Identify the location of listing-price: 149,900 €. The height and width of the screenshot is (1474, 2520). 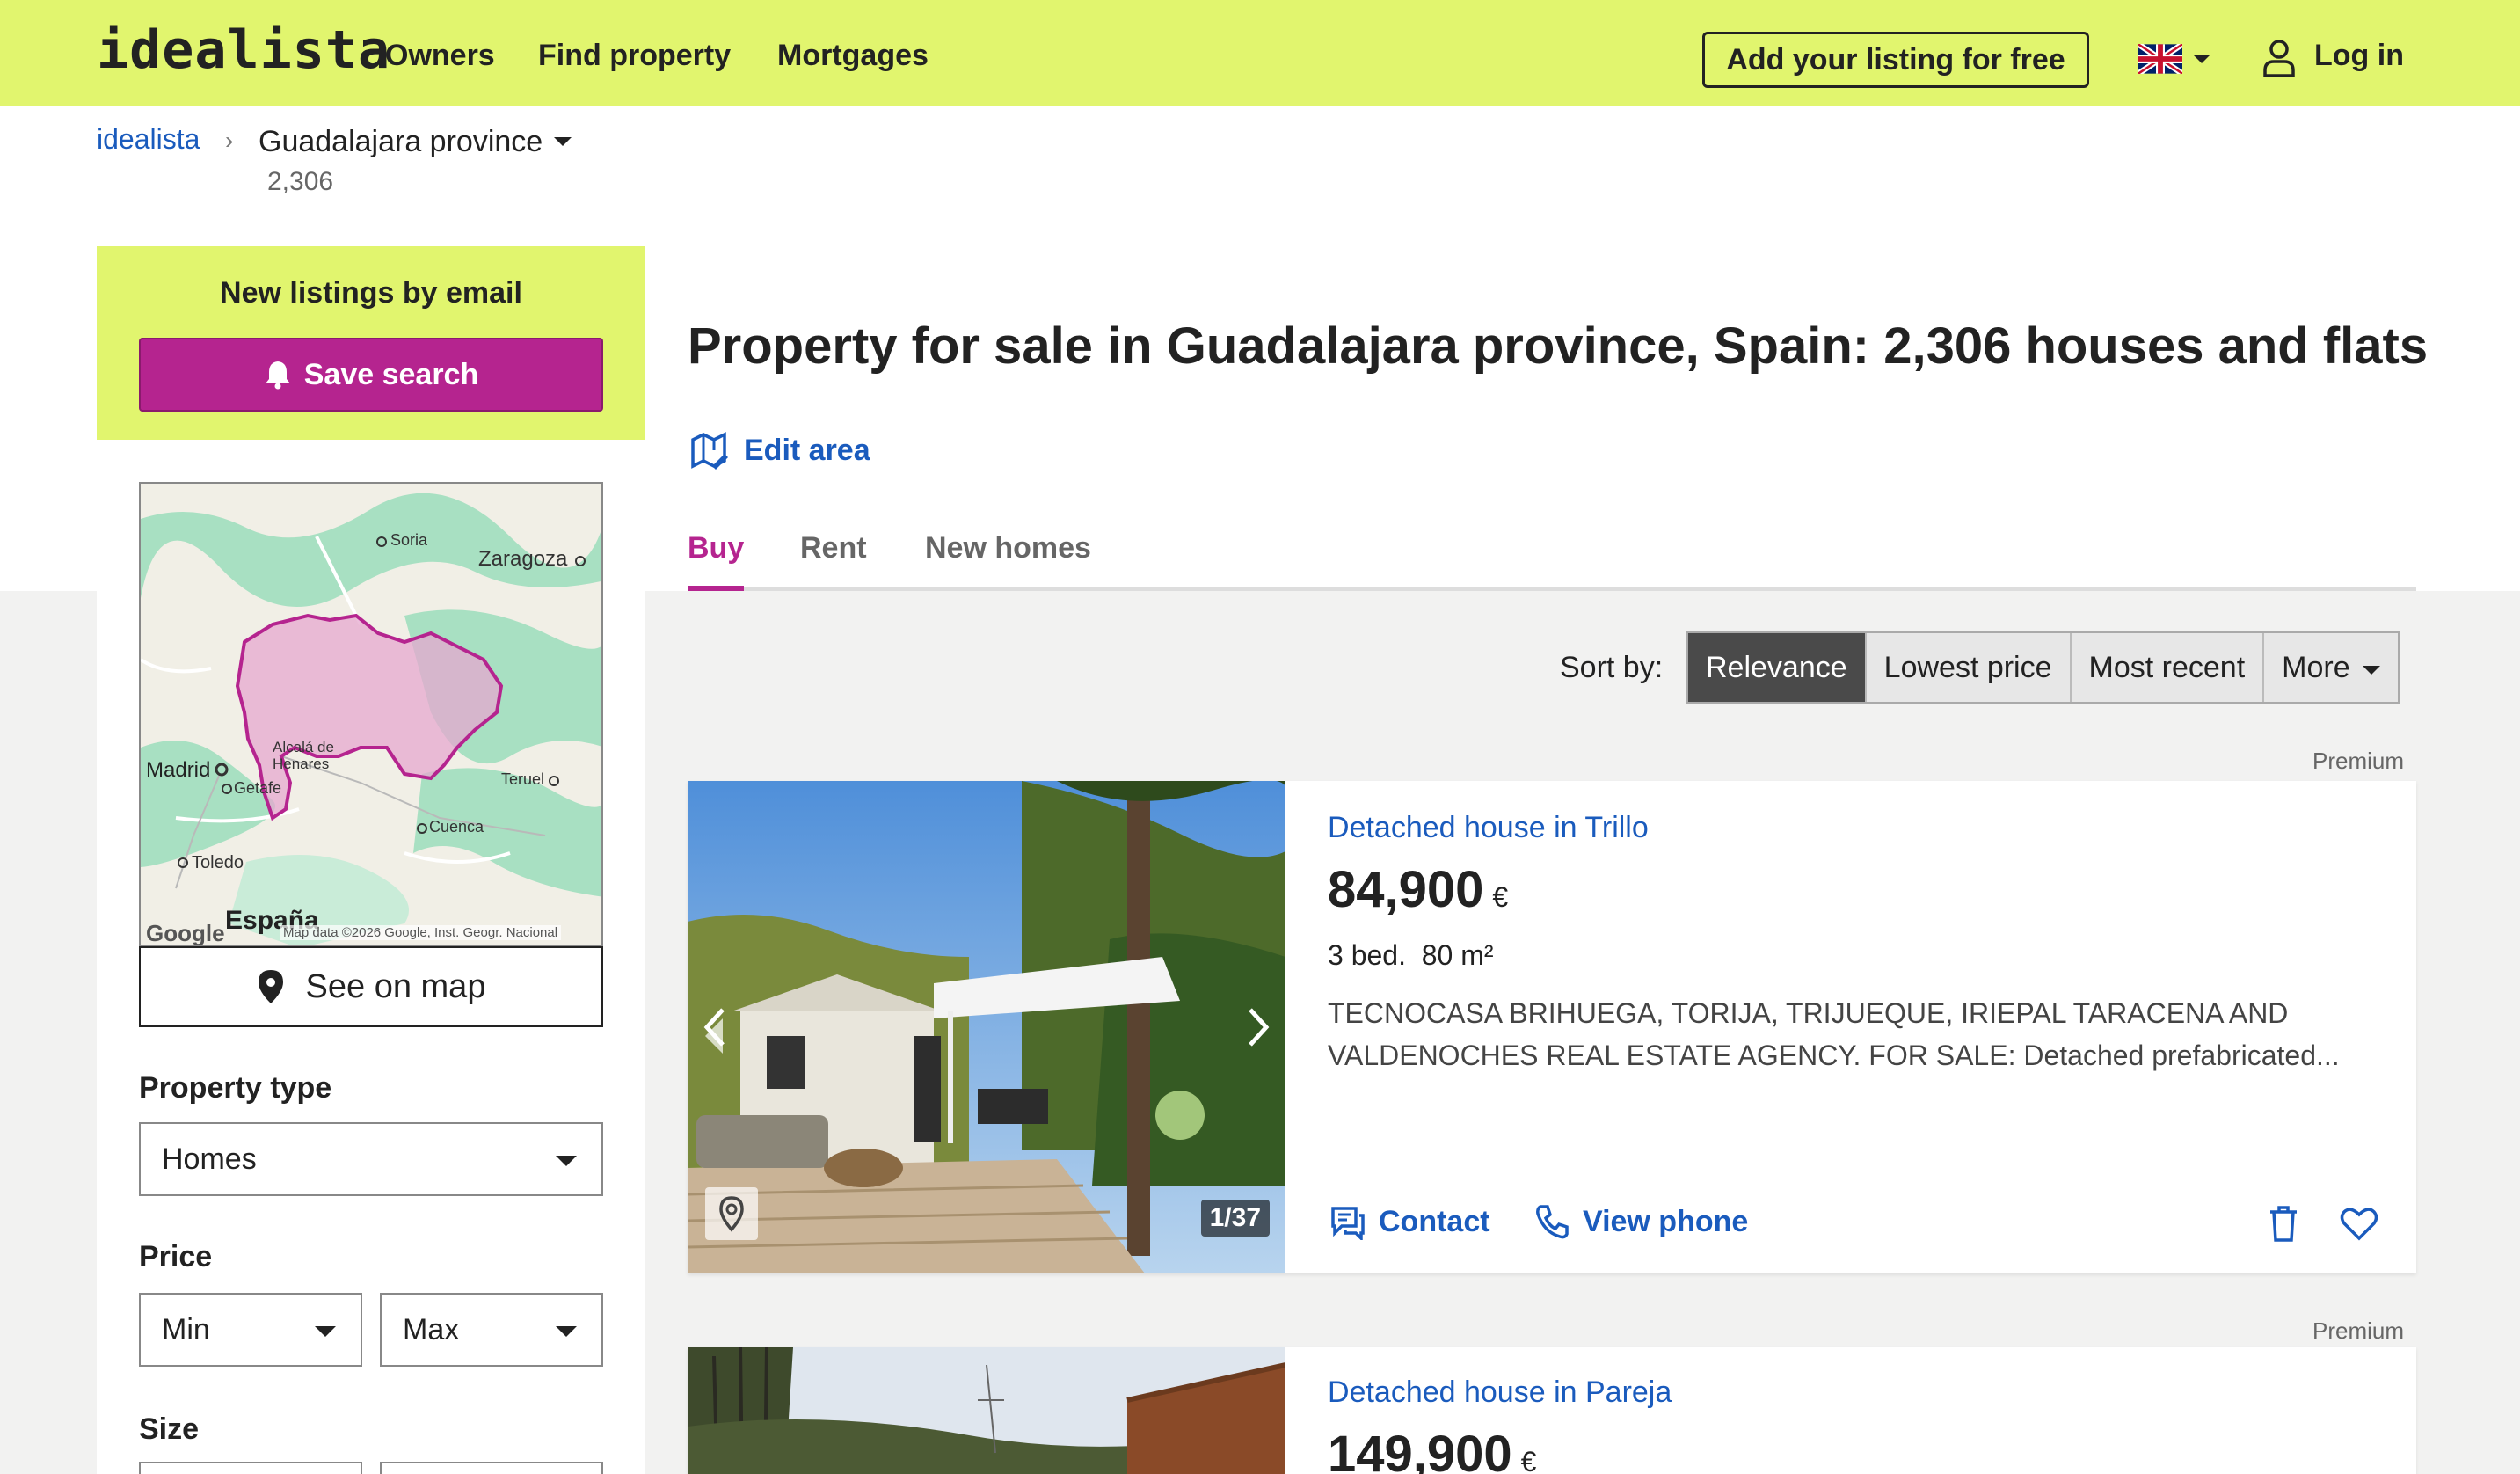
(1432, 1449).